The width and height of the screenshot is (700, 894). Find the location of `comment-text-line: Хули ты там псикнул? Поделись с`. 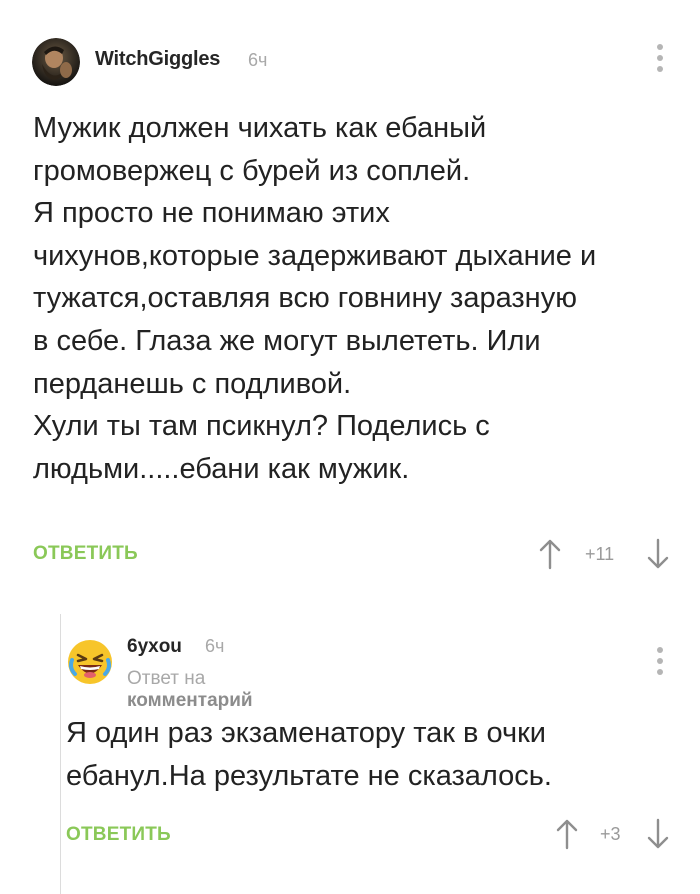

comment-text-line: Хули ты там псикнул? Поделись с is located at coordinates (261, 426).